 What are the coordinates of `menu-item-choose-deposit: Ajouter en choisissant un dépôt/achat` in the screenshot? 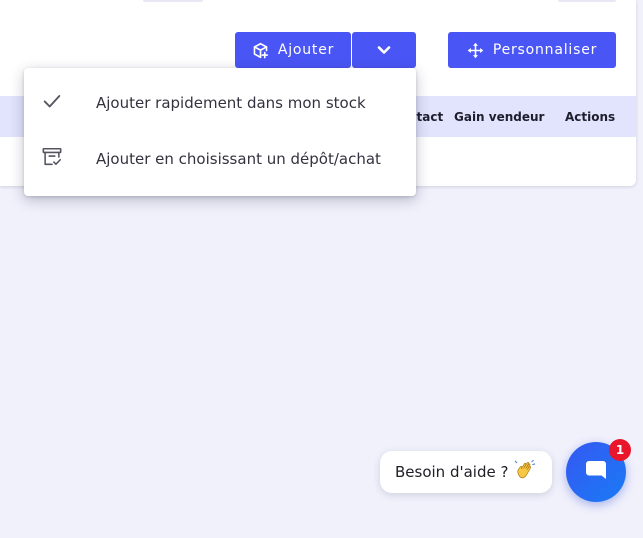 It's located at (220, 159).